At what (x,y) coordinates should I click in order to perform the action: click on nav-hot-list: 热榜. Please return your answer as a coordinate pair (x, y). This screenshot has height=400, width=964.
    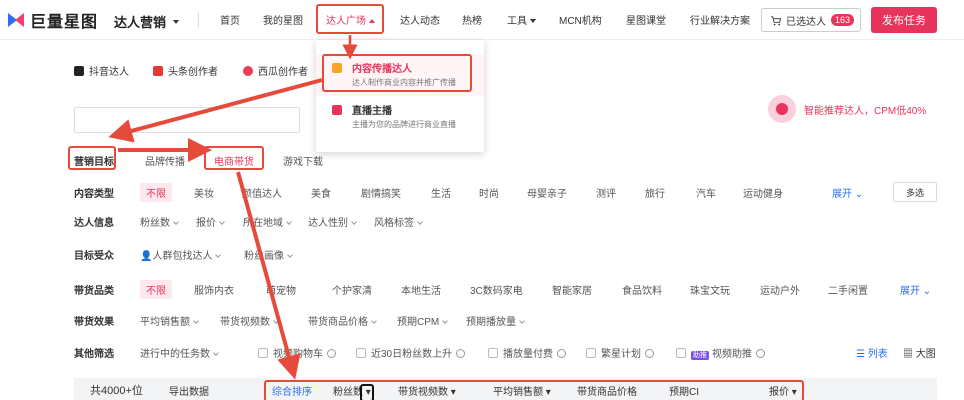
    Looking at the image, I should click on (472, 19).